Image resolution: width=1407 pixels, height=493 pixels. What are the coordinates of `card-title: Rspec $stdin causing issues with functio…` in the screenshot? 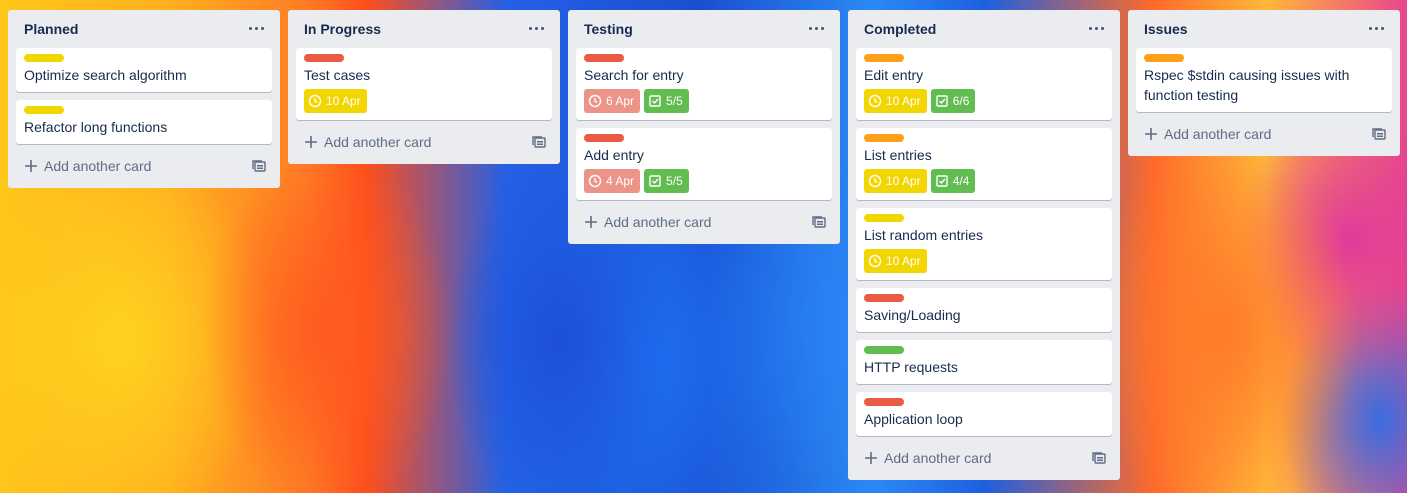 It's located at (1247, 85).